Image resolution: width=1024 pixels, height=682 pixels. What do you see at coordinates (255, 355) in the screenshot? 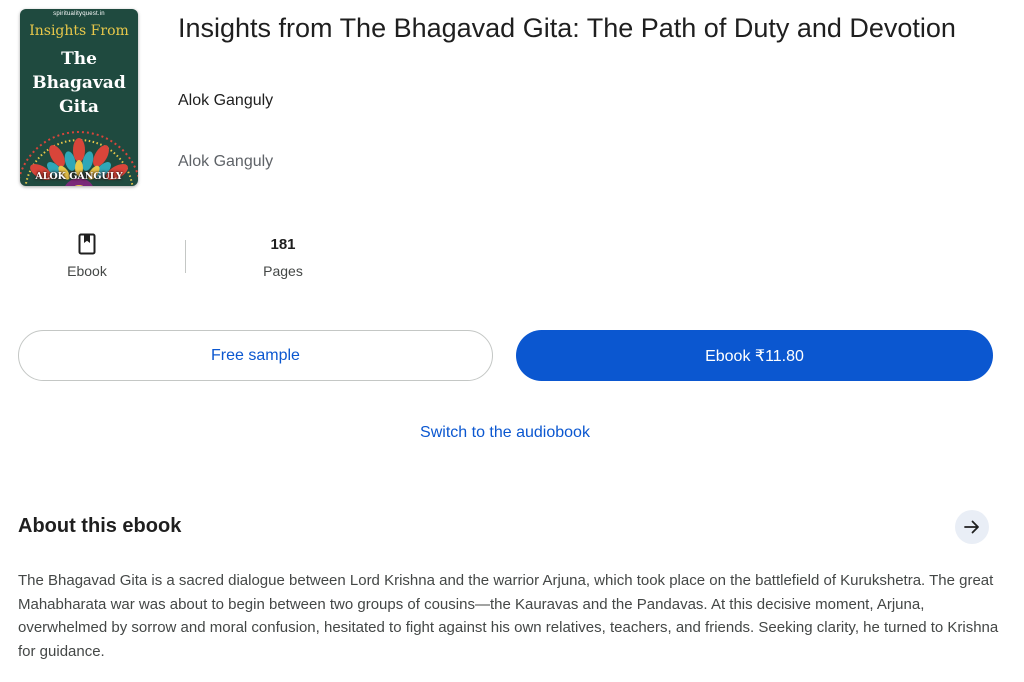
I see `free-sample-button: Free sample` at bounding box center [255, 355].